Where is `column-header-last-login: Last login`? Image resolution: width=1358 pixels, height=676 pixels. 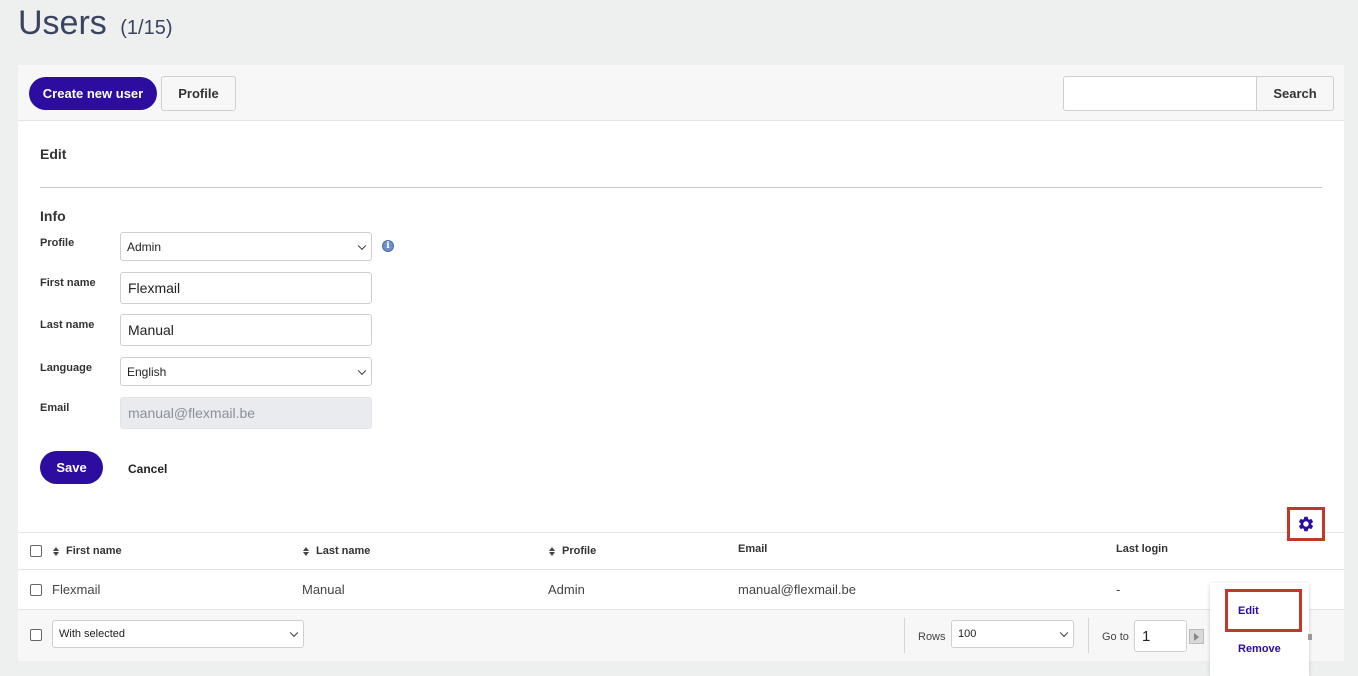 column-header-last-login: Last login is located at coordinates (1142, 549).